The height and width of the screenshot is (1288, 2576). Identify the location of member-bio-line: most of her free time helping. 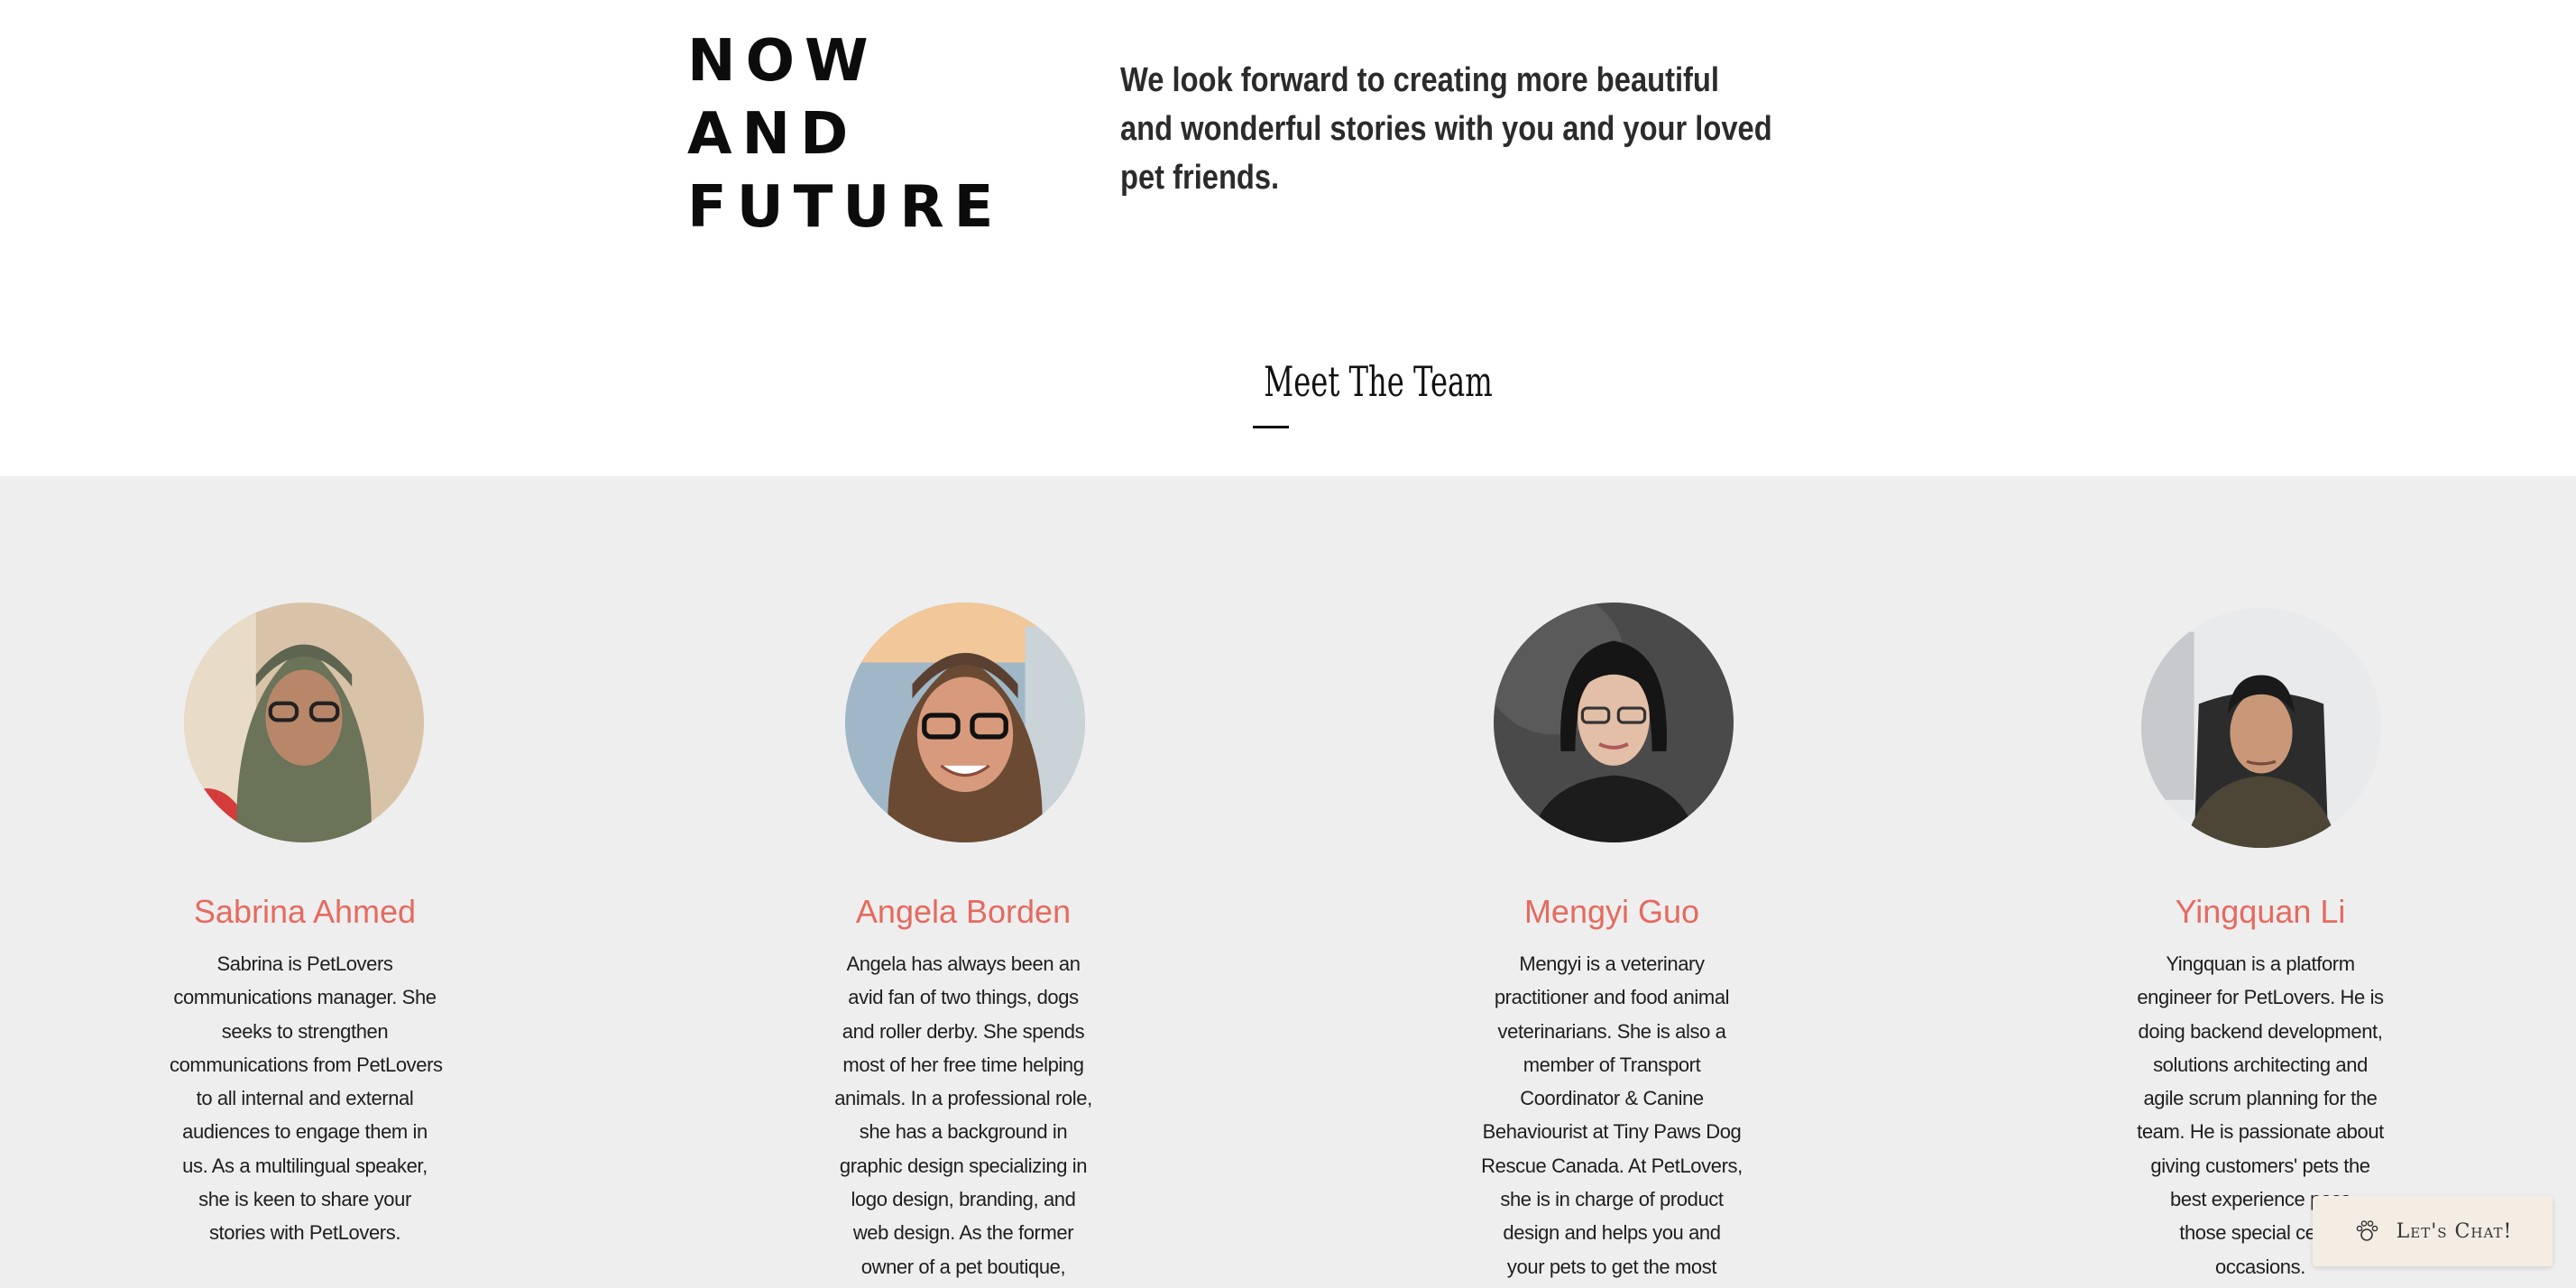
(963, 1064).